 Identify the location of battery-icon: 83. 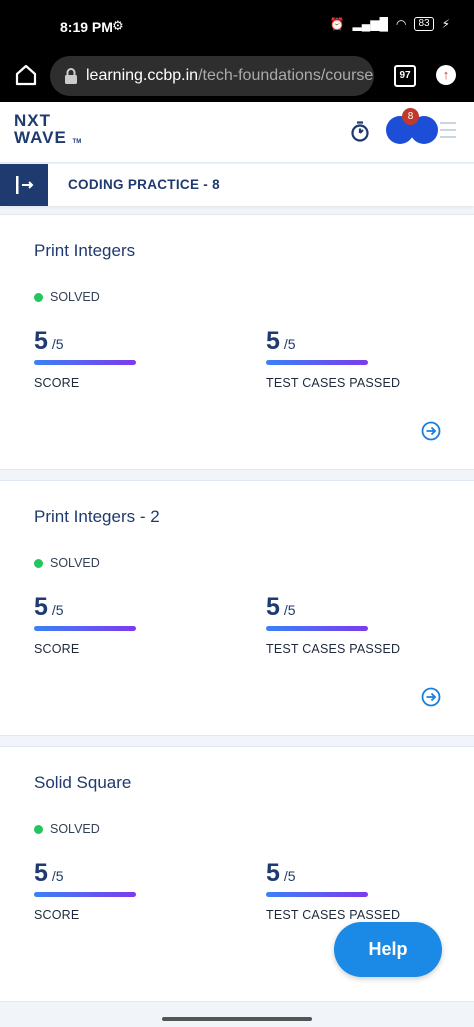
(424, 24).